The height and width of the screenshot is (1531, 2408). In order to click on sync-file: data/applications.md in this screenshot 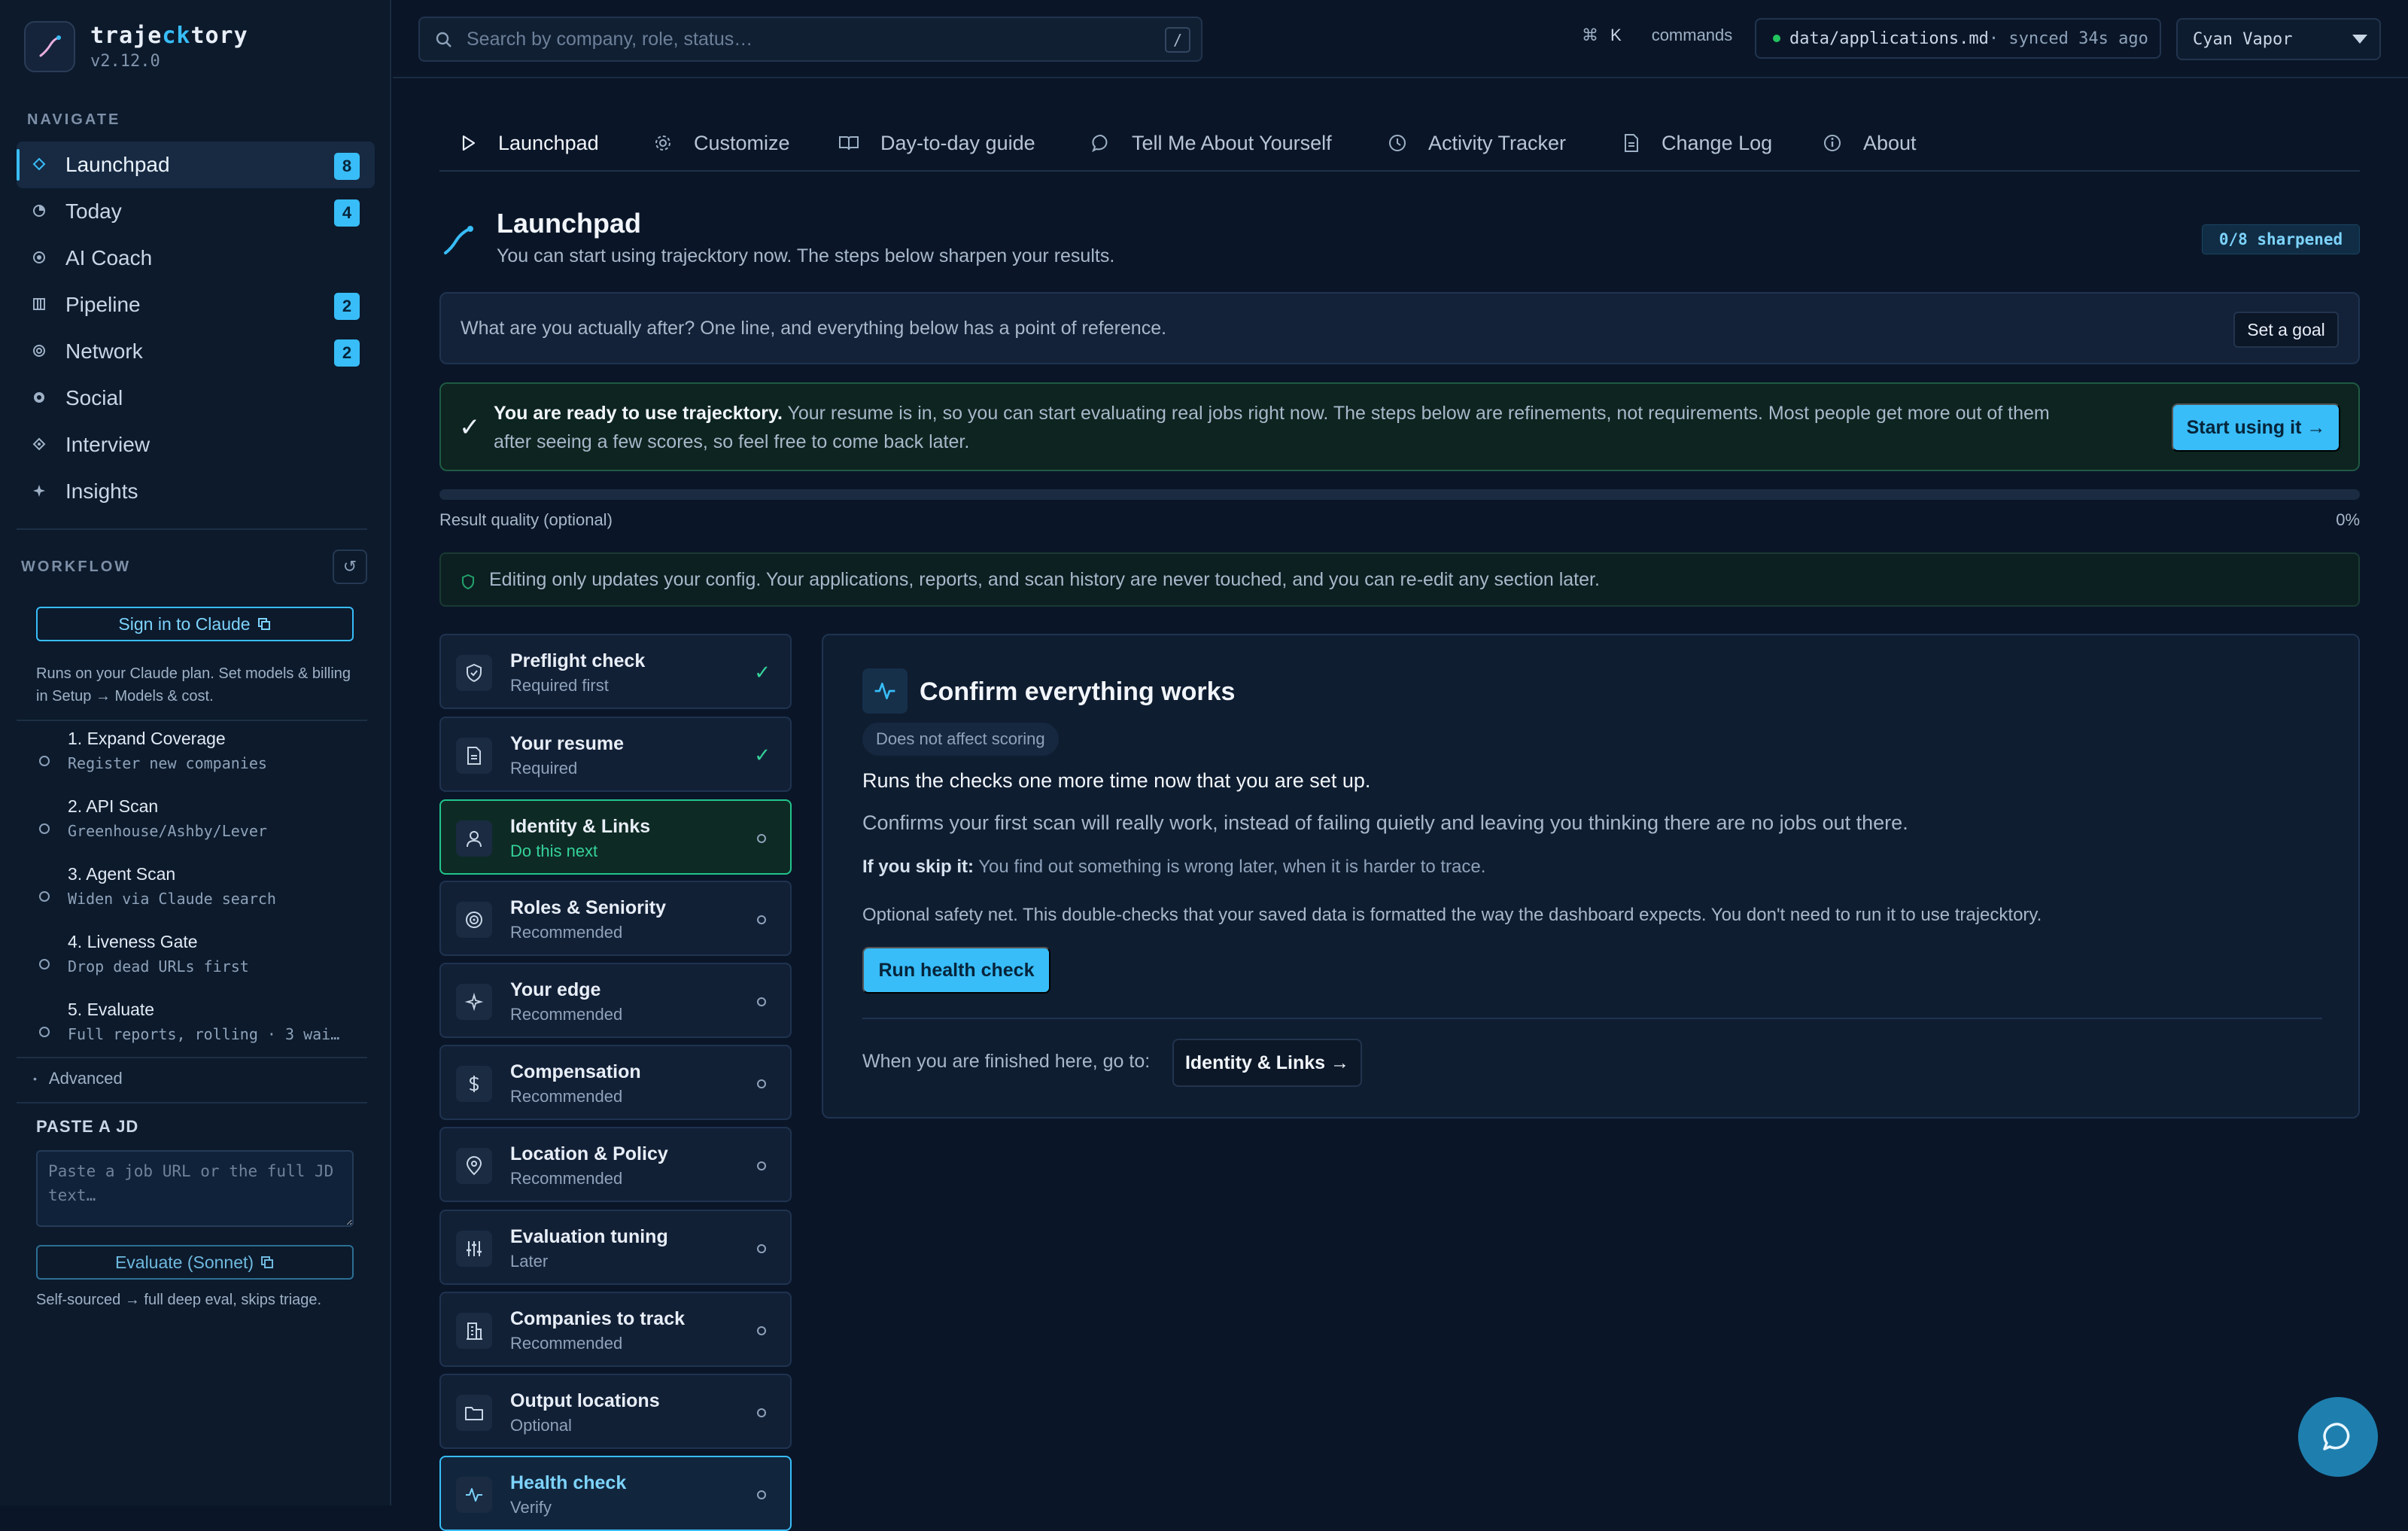, I will do `click(1889, 38)`.